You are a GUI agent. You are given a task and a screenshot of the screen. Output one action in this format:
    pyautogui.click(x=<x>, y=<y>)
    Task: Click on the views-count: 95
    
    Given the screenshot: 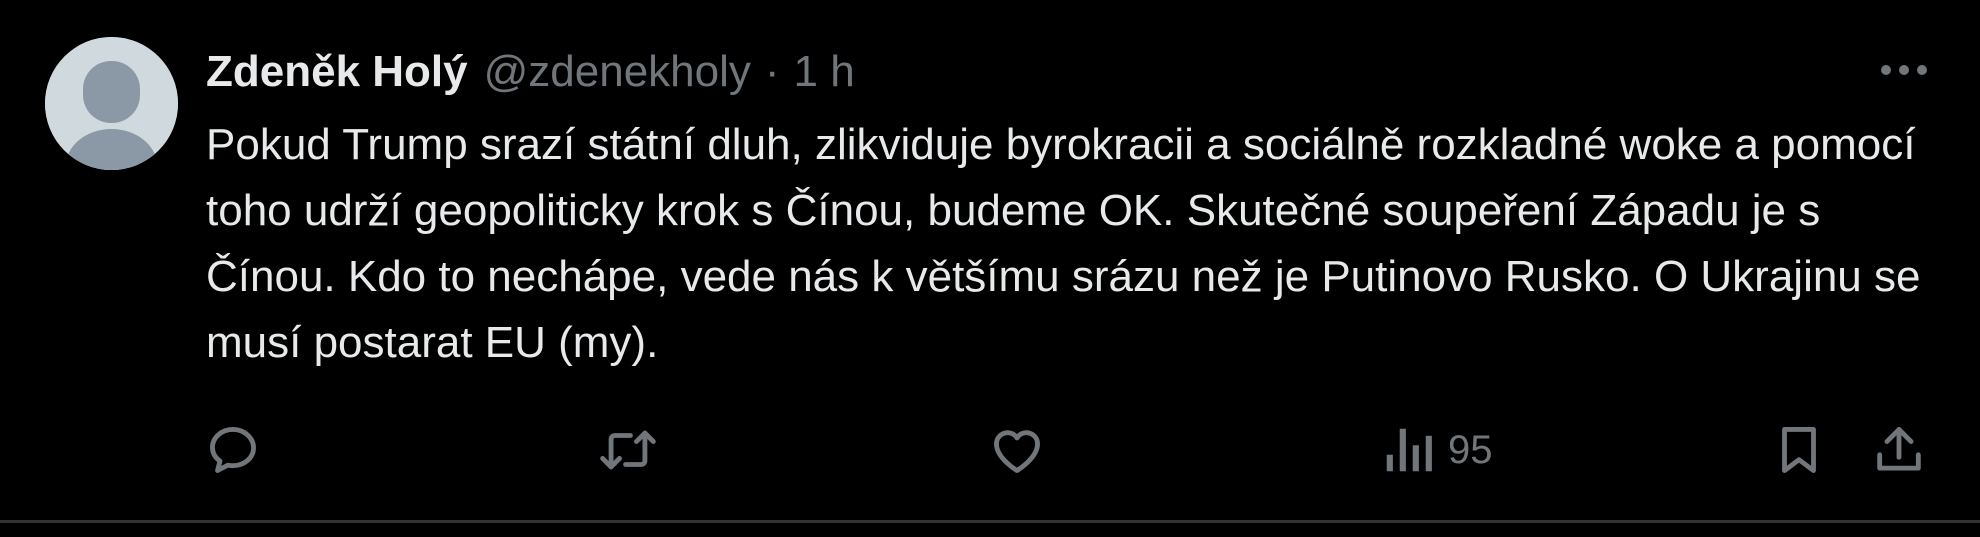 What is the action you would take?
    pyautogui.click(x=1470, y=449)
    